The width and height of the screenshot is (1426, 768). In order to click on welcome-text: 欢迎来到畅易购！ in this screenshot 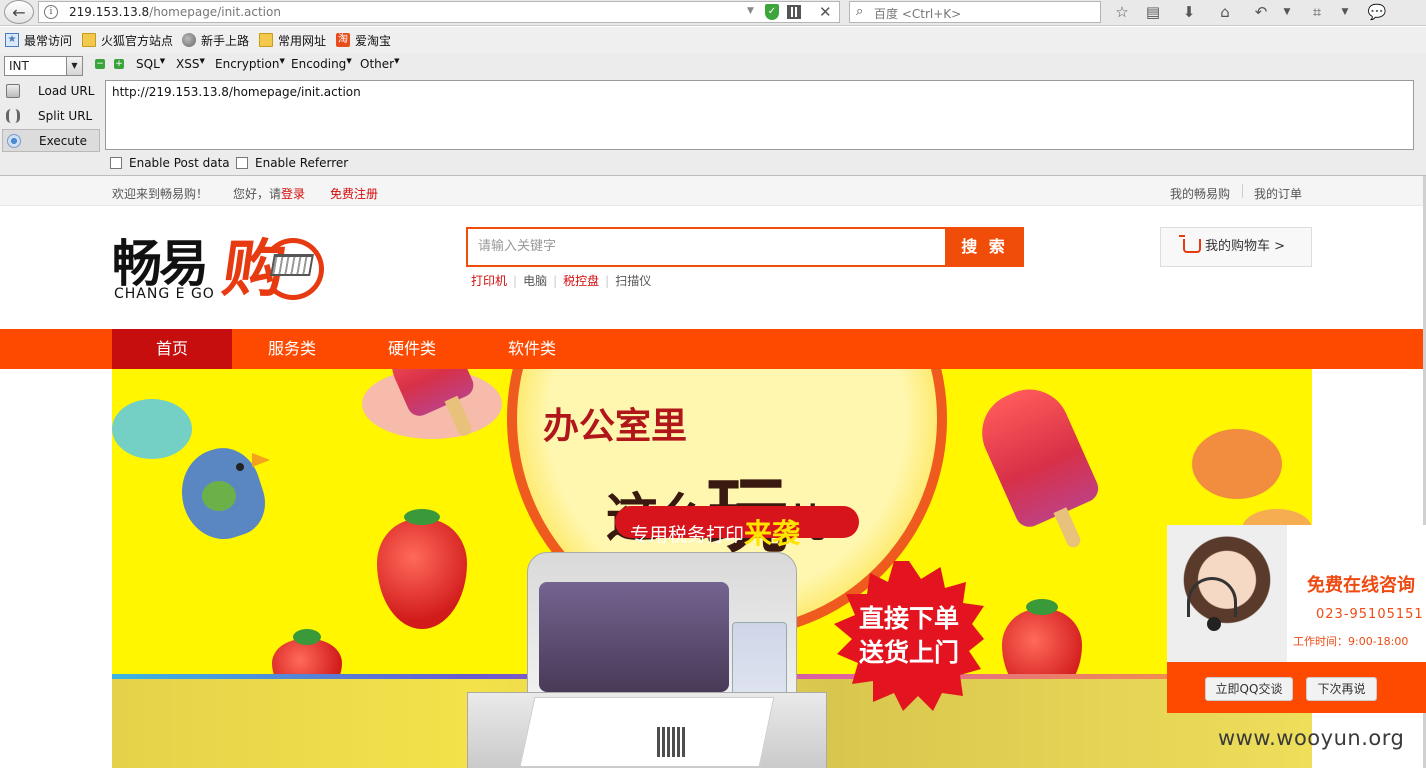, I will do `click(160, 194)`.